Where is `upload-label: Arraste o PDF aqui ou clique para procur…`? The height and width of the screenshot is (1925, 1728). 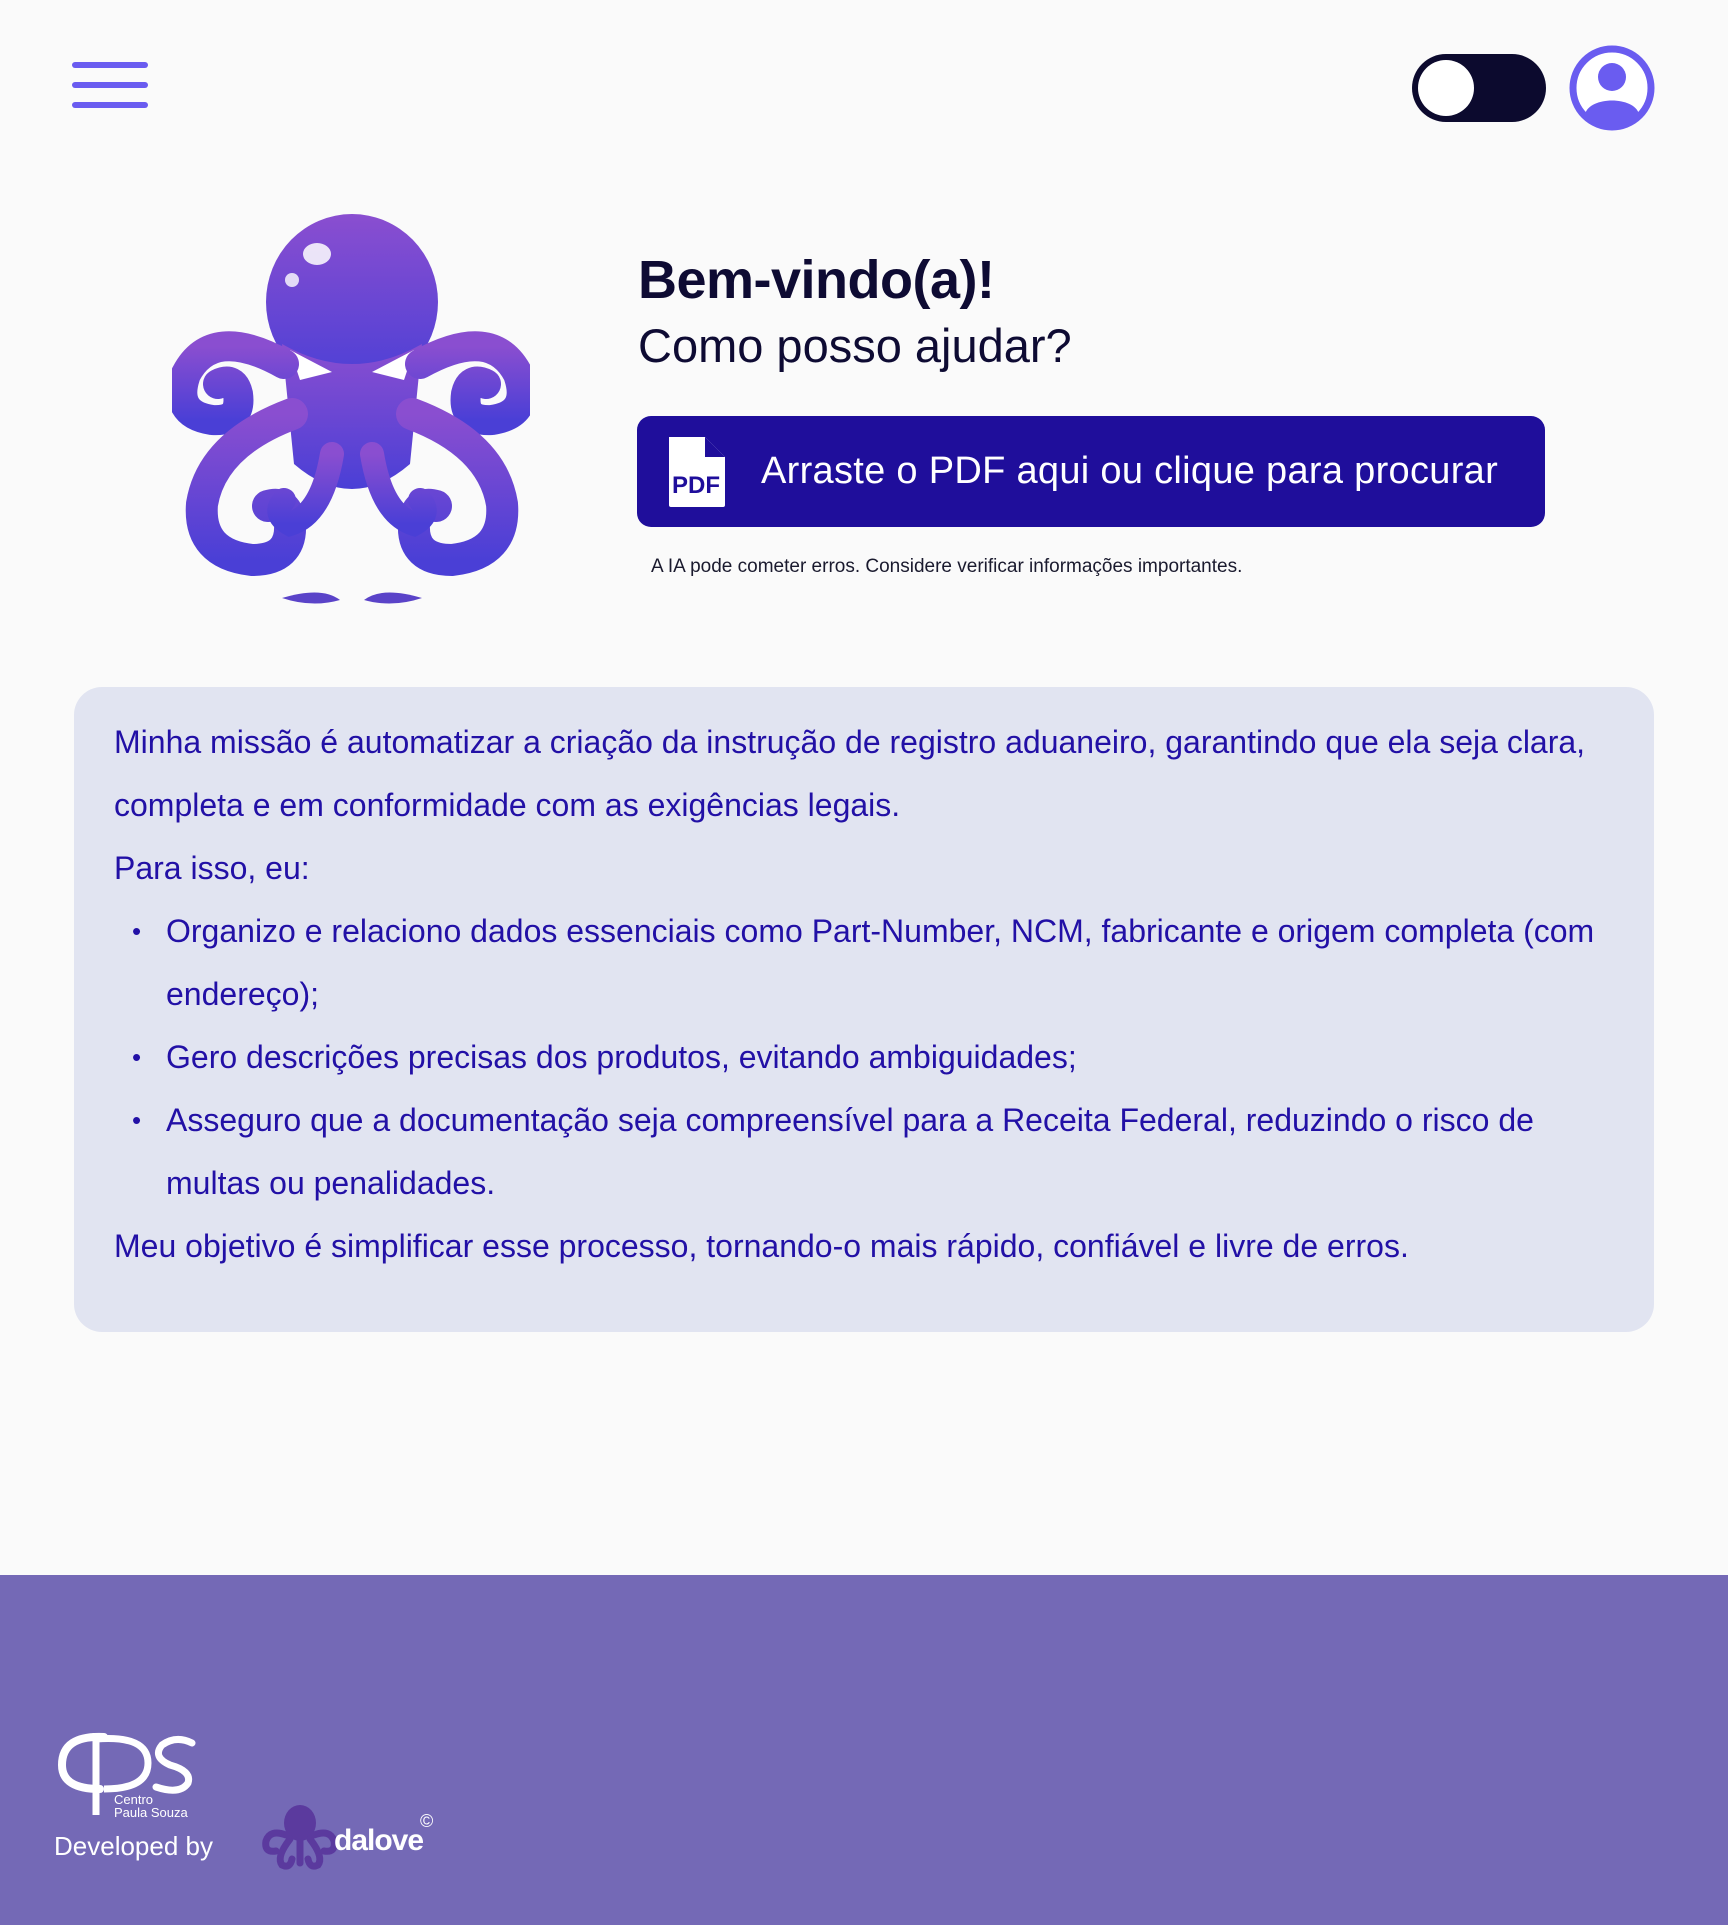 upload-label: Arraste o PDF aqui ou clique para procur… is located at coordinates (1130, 471).